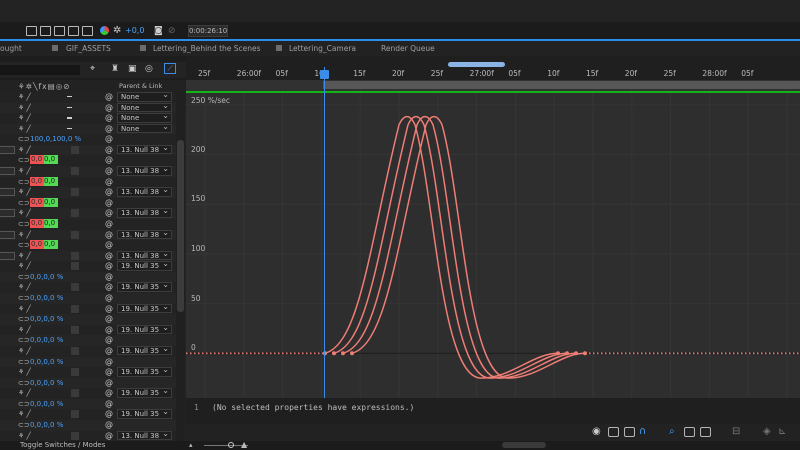  What do you see at coordinates (132, 69) in the screenshot?
I see `shy-layers-icon: ▣` at bounding box center [132, 69].